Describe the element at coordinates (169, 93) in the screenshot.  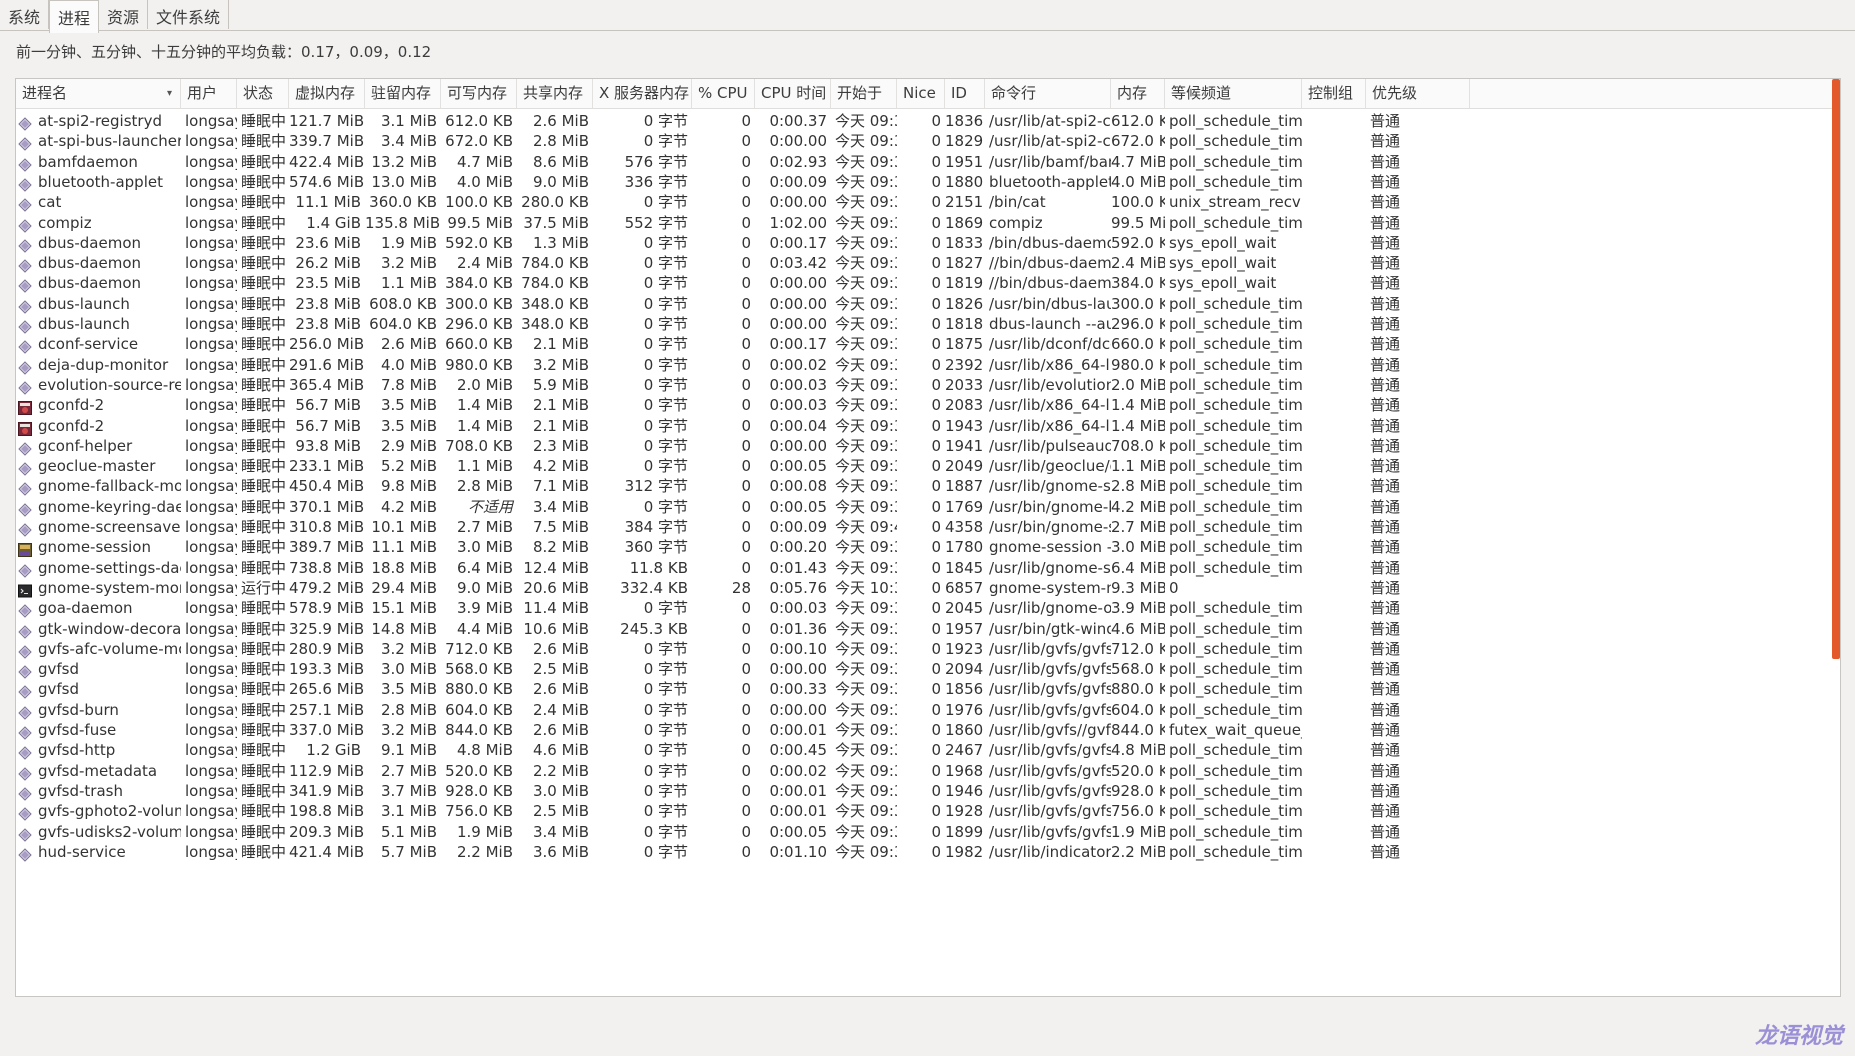
I see `sort-descending-icon: ▾` at that location.